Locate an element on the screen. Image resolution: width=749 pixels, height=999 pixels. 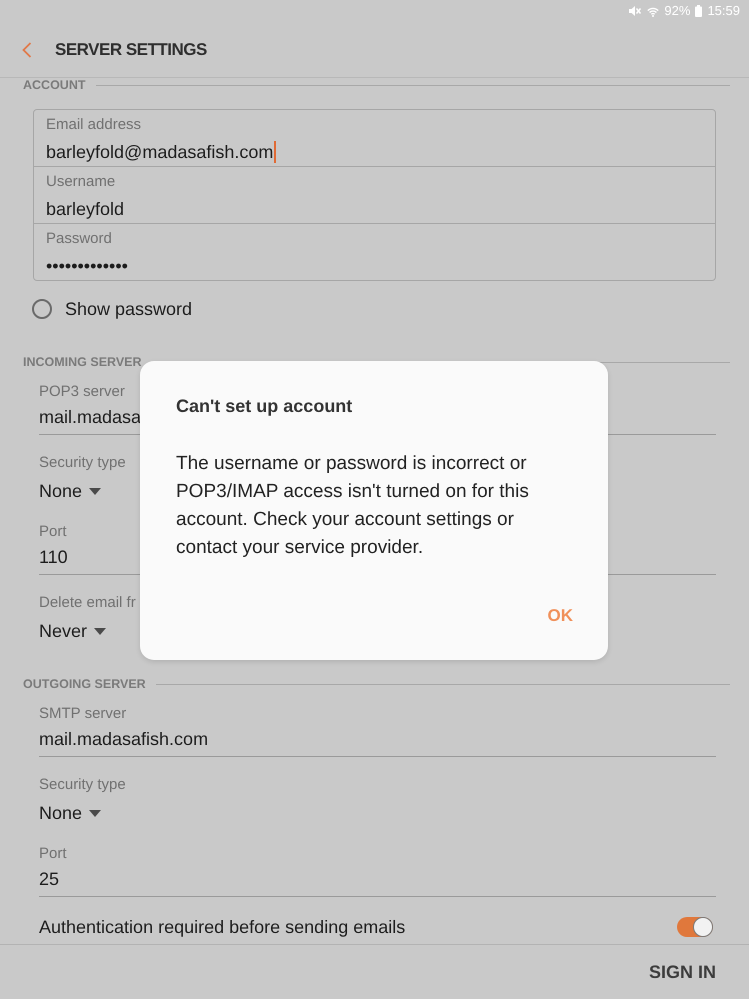
dialog-message: The username or password is incorrect or POP3/IMAP access isn't turned on for this account. Check your account settings or contact your service provider. is located at coordinates (353, 506).